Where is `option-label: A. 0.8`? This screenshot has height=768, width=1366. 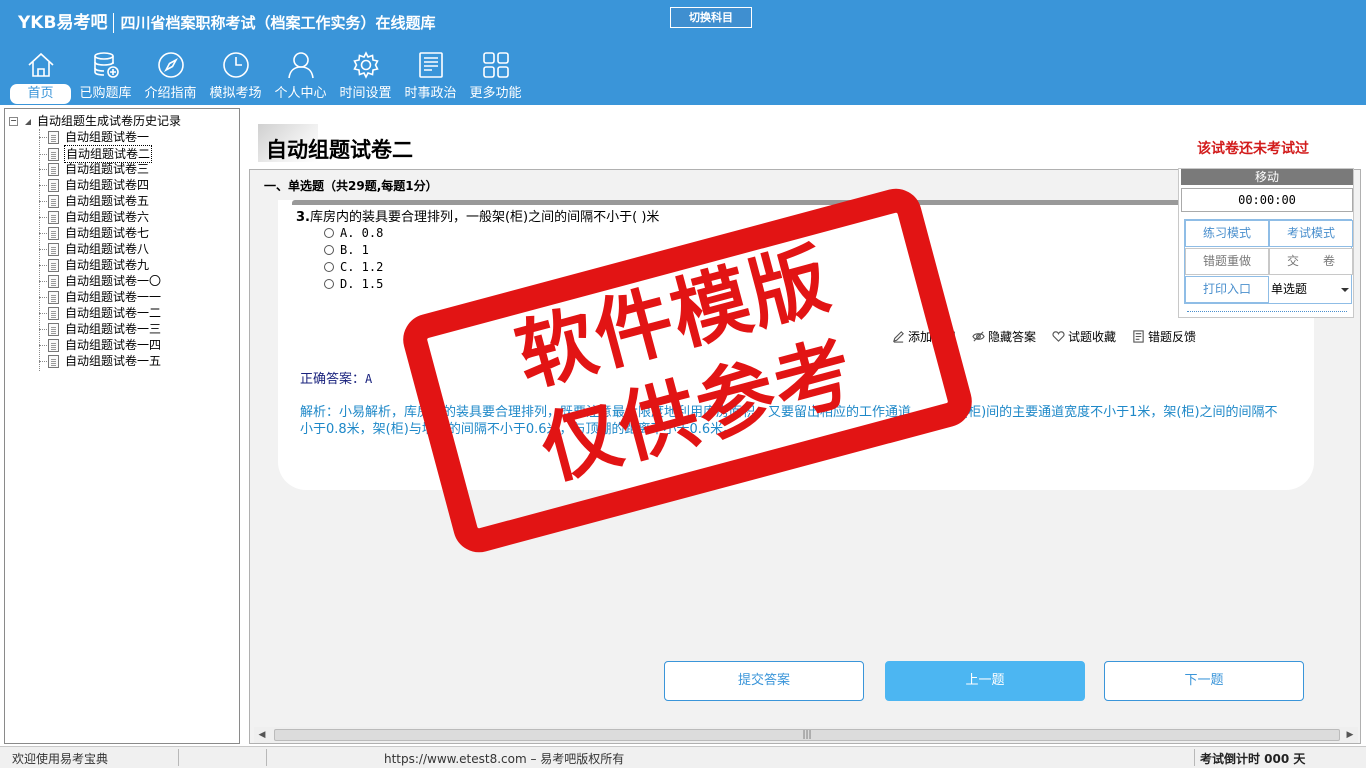
option-label: A. 0.8 is located at coordinates (362, 233).